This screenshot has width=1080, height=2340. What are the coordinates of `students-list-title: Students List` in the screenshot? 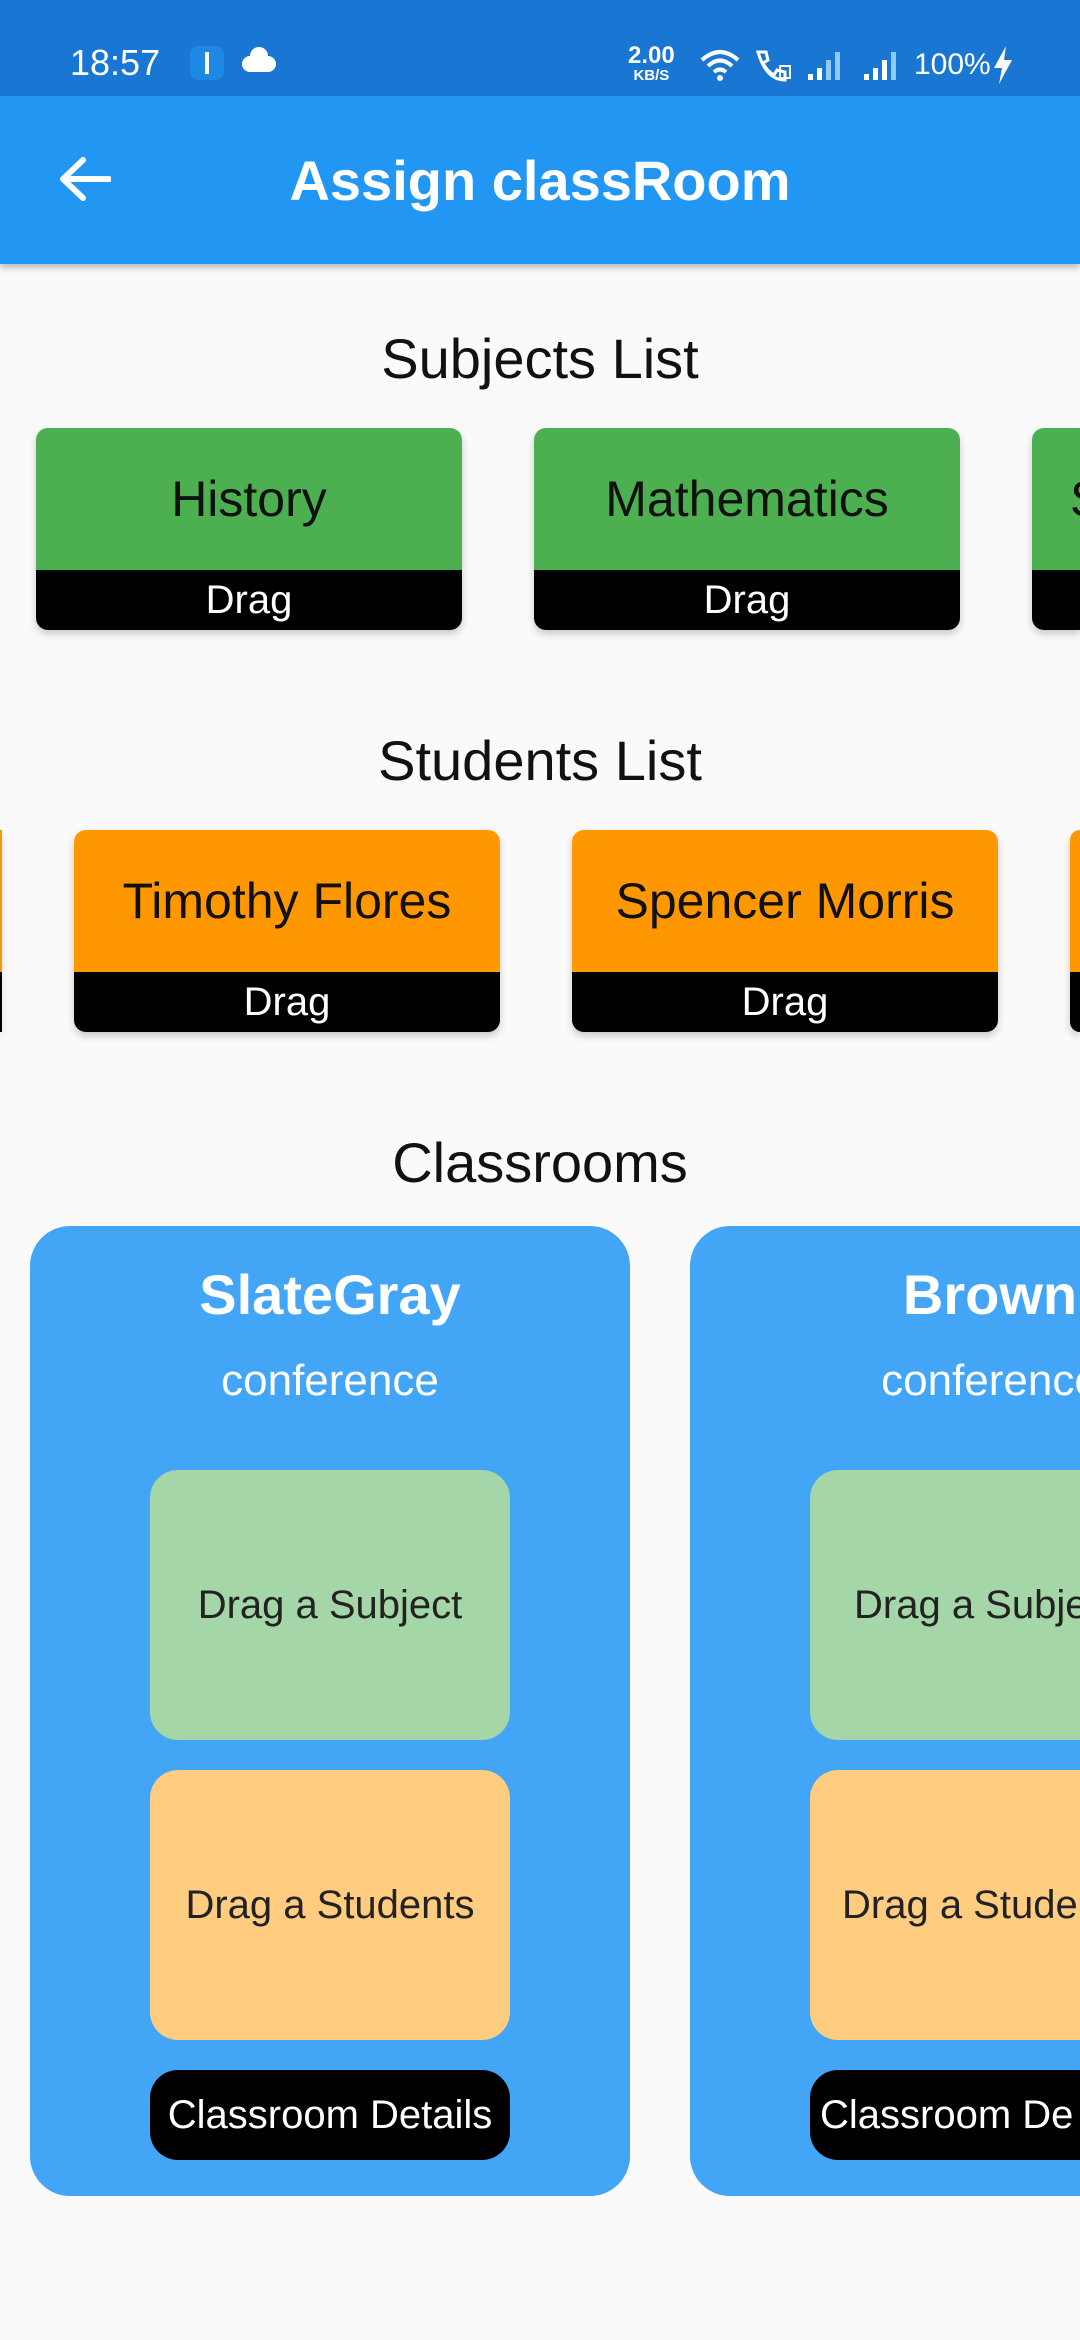 It's located at (540, 760).